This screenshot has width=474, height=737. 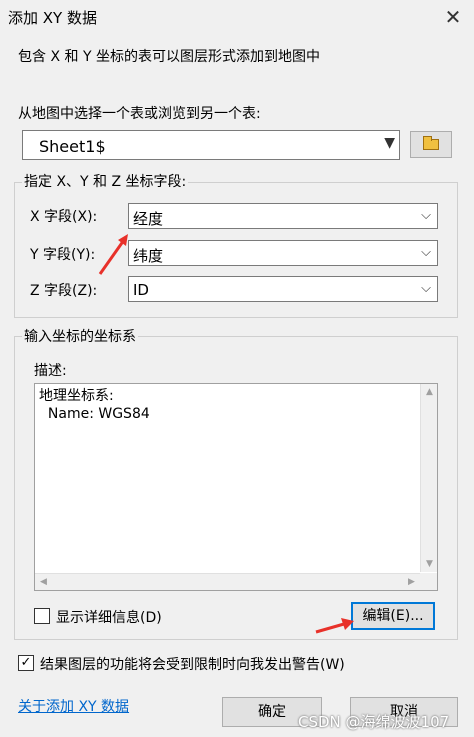 What do you see at coordinates (428, 581) in the screenshot?
I see `scroll-corner` at bounding box center [428, 581].